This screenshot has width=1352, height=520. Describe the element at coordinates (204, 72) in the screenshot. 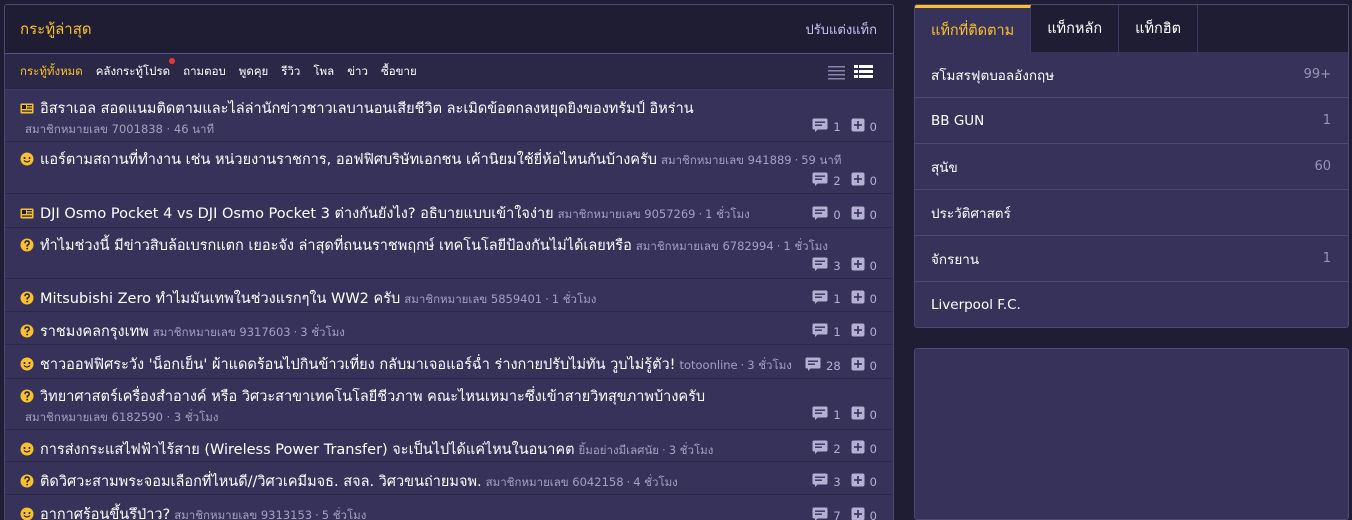

I see `tab-question: ถามตอบ` at that location.